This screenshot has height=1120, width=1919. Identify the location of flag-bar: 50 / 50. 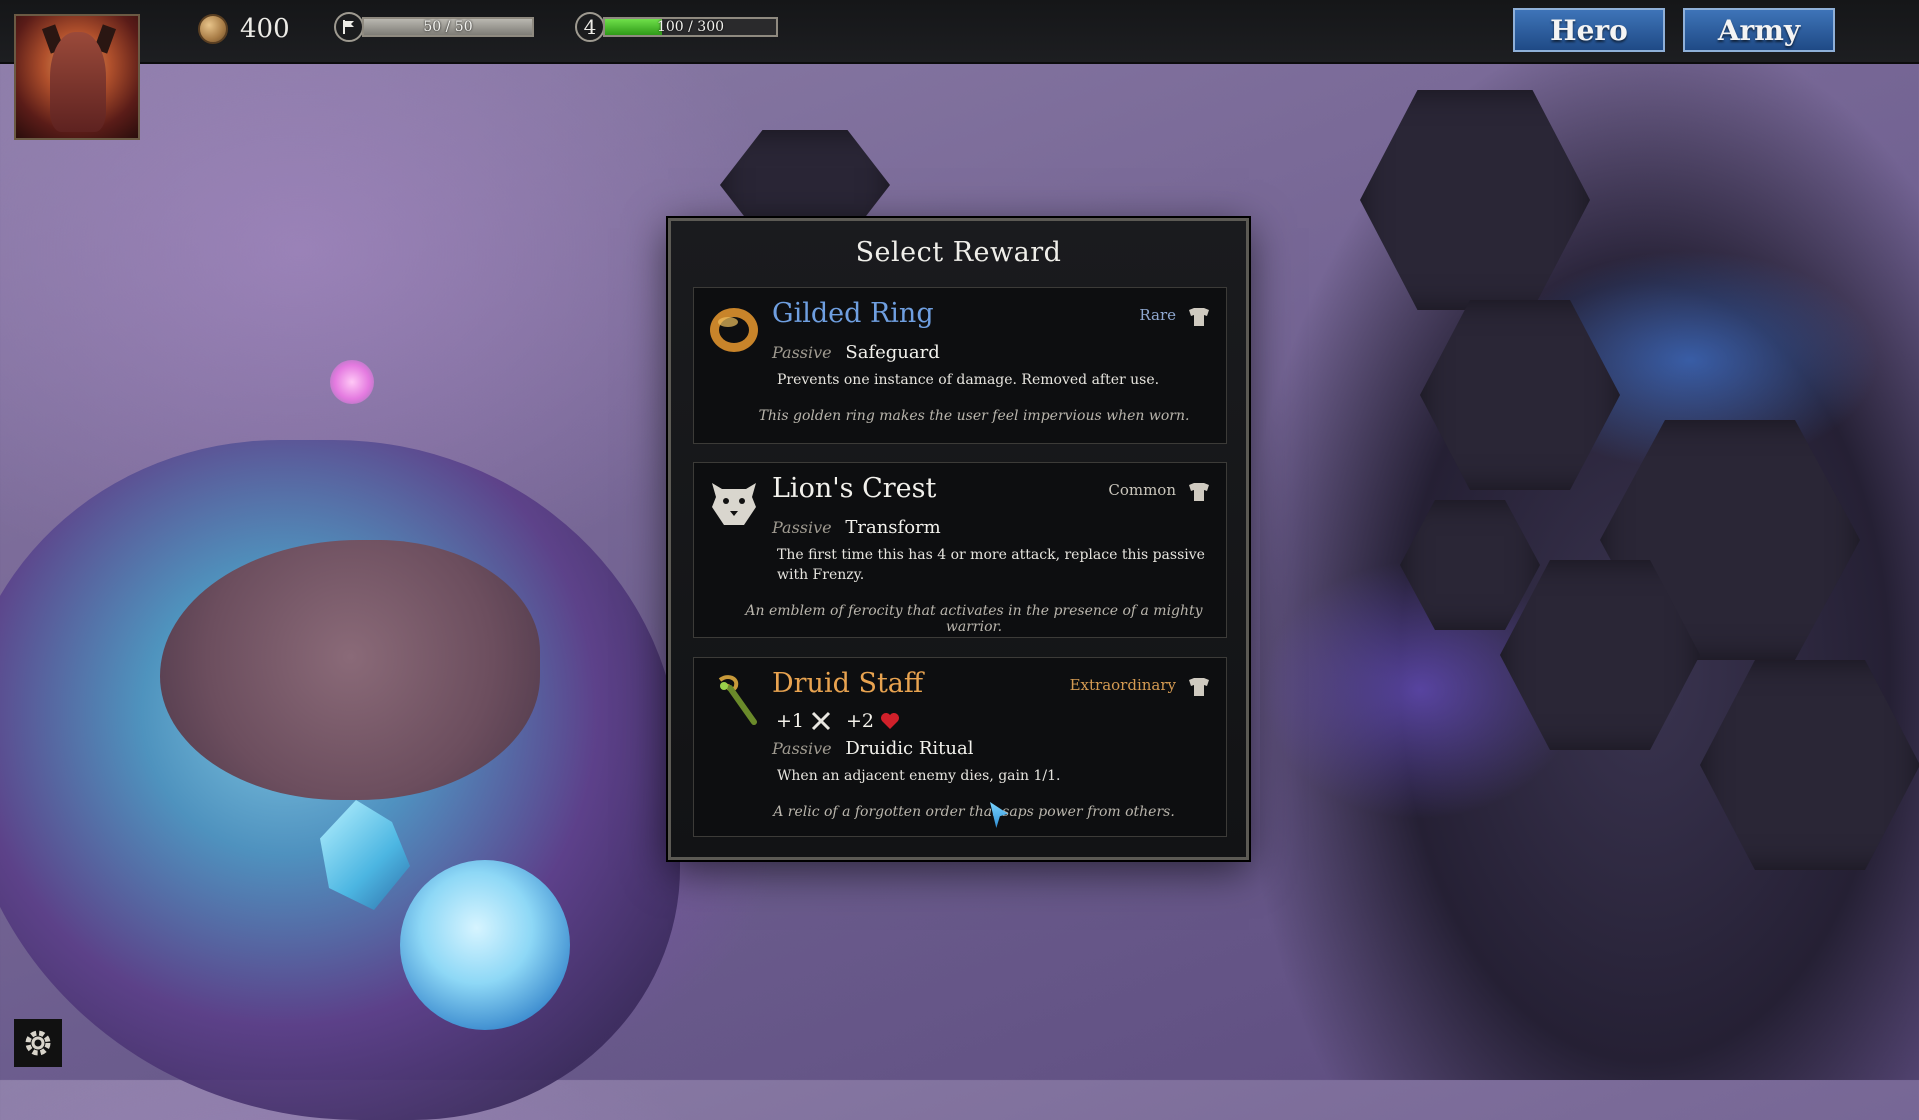
(448, 27).